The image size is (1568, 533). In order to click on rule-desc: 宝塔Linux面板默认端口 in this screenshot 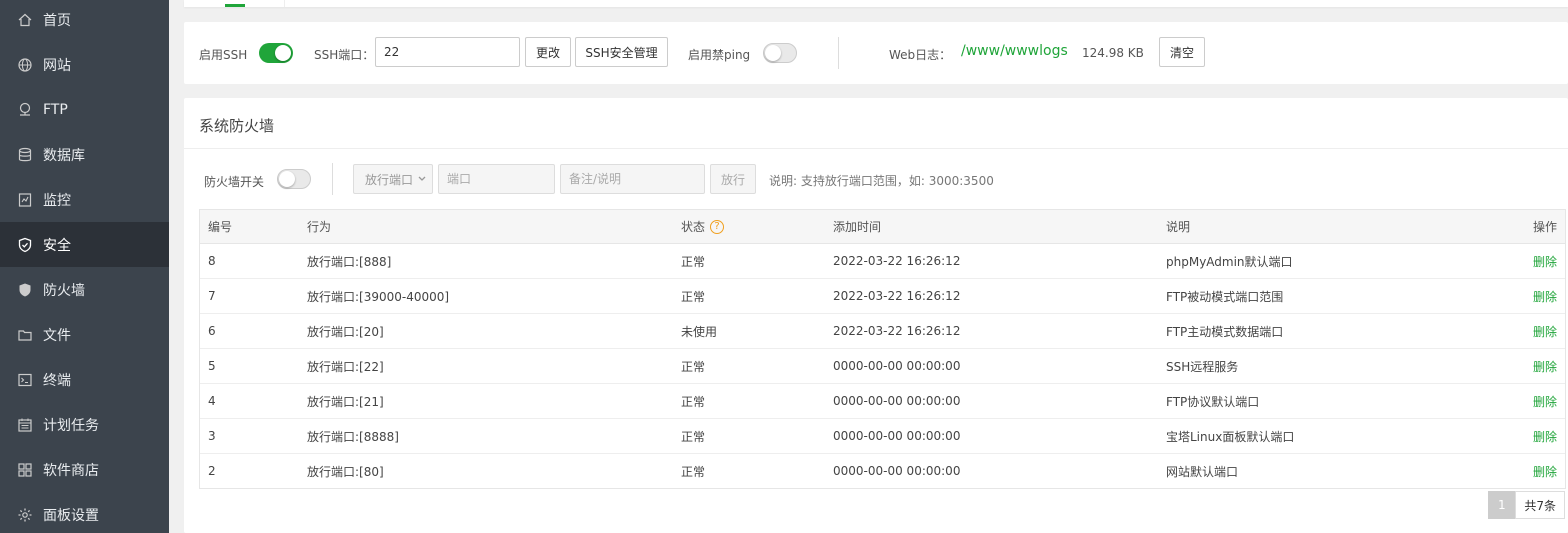, I will do `click(1230, 436)`.